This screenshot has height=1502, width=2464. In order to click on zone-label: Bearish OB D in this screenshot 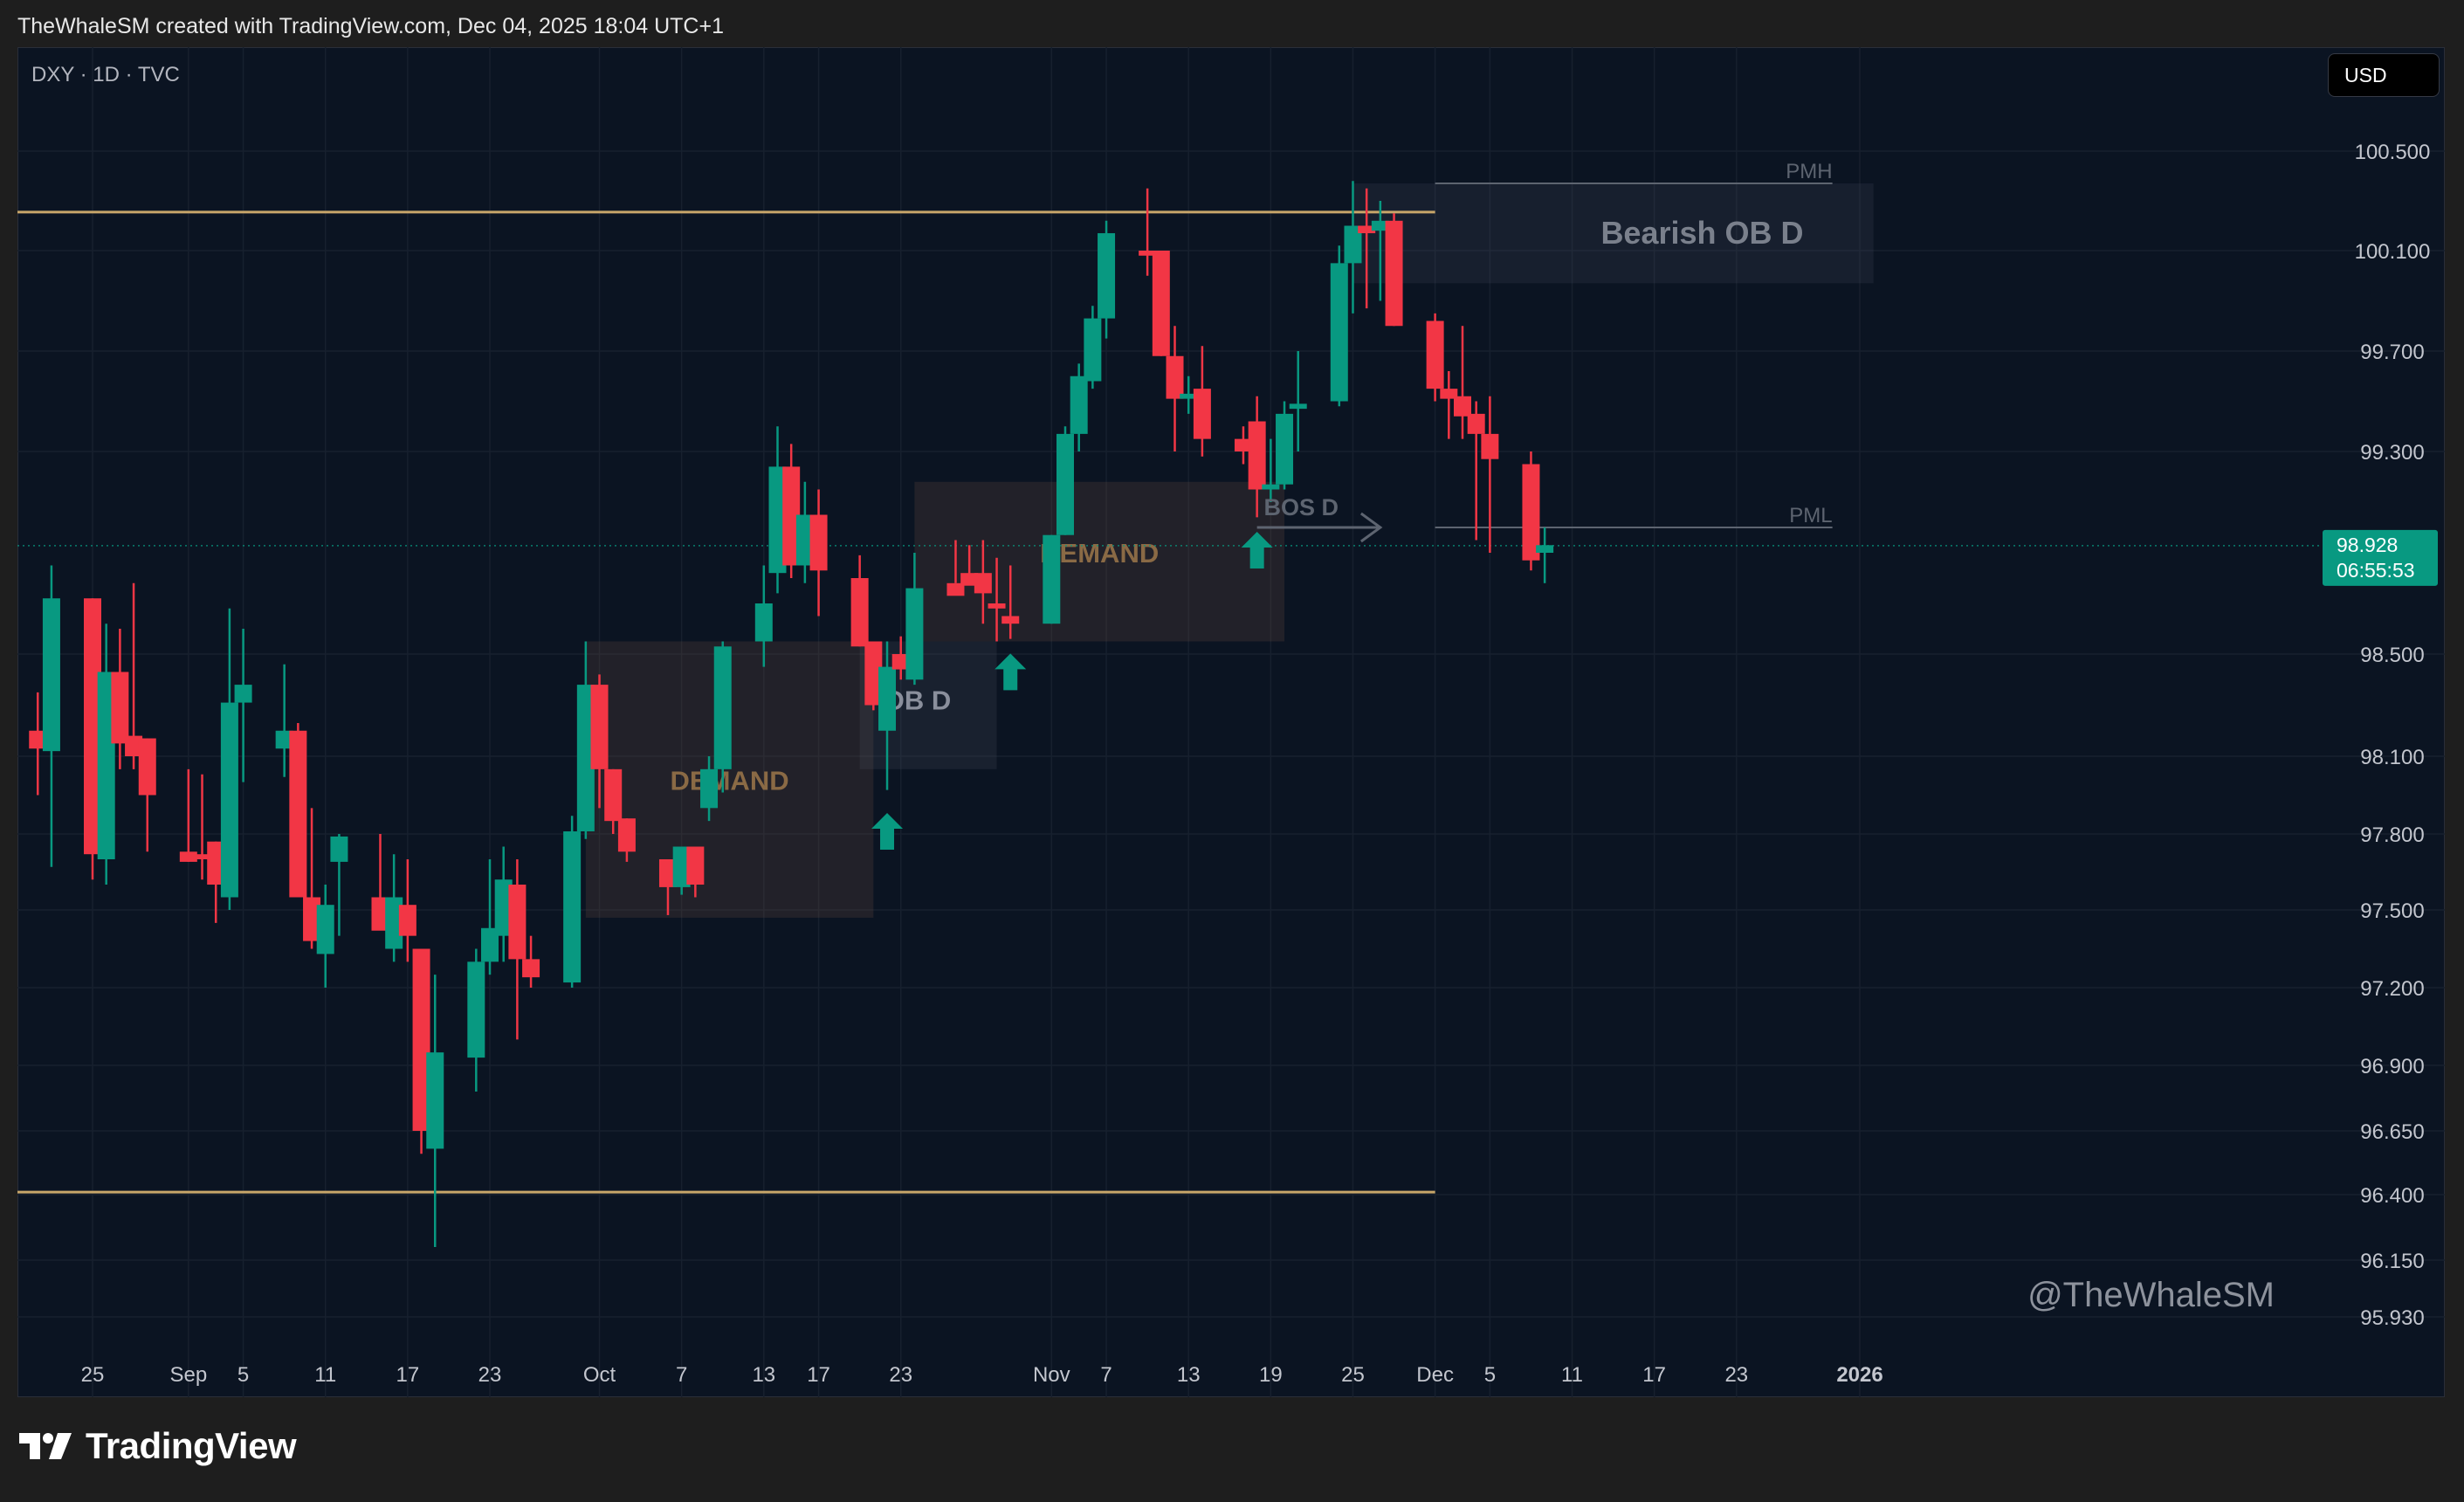, I will do `click(1701, 233)`.